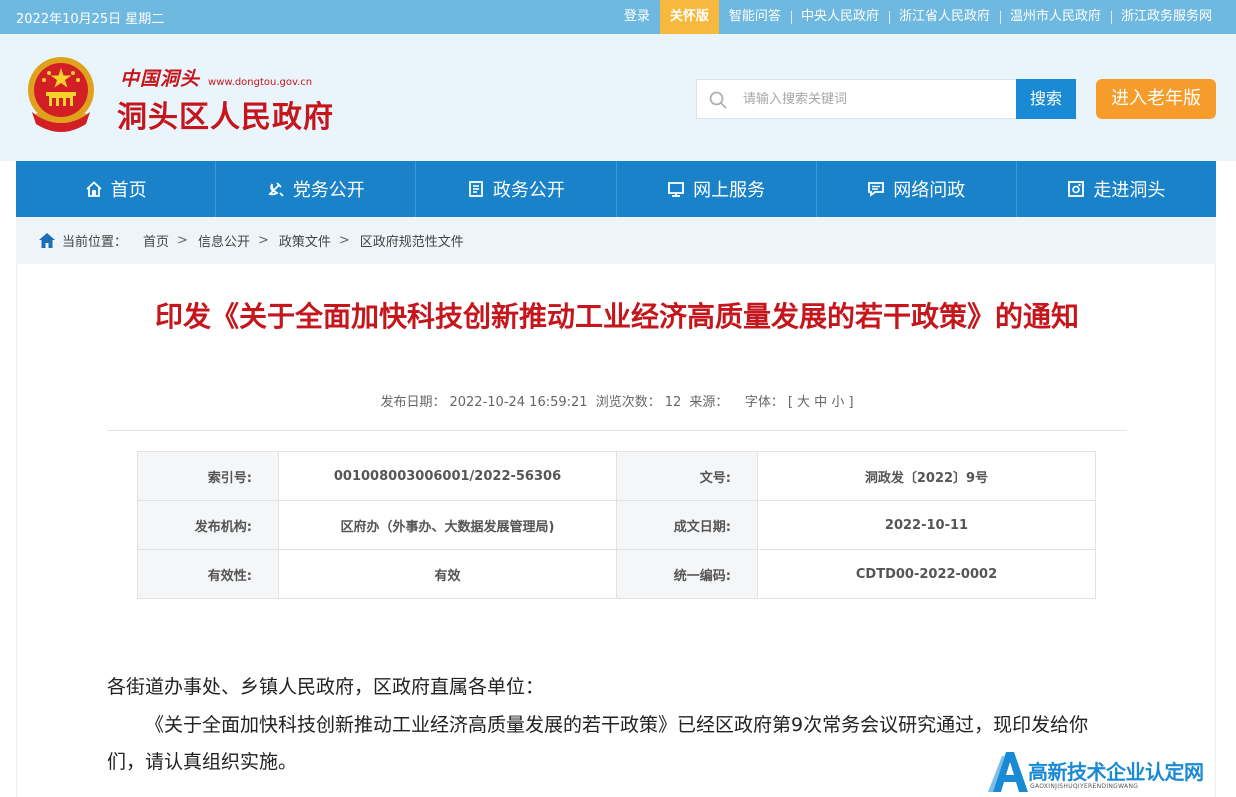 The image size is (1236, 797). I want to click on watermark-logo-icon, so click(1008, 772).